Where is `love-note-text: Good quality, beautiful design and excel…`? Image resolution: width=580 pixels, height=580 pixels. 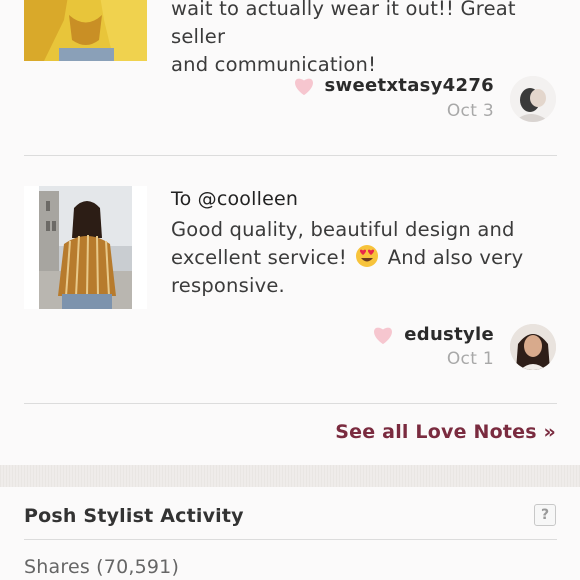 love-note-text: Good quality, beautiful design and excel… is located at coordinates (366, 258).